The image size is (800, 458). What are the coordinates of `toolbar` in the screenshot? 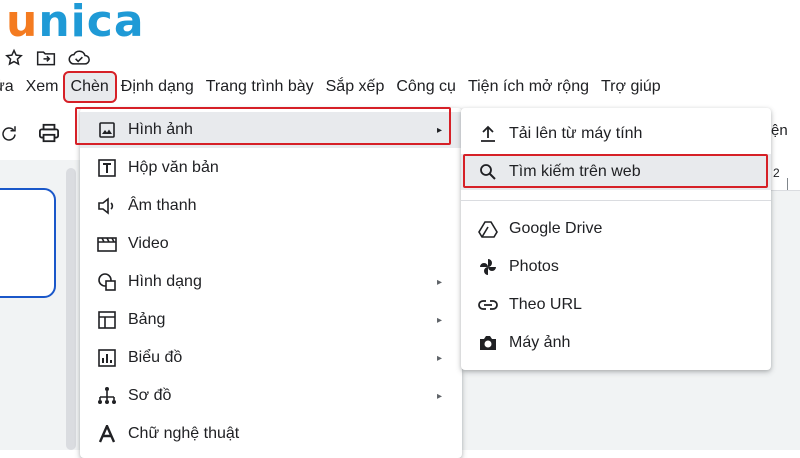 It's located at (30, 133).